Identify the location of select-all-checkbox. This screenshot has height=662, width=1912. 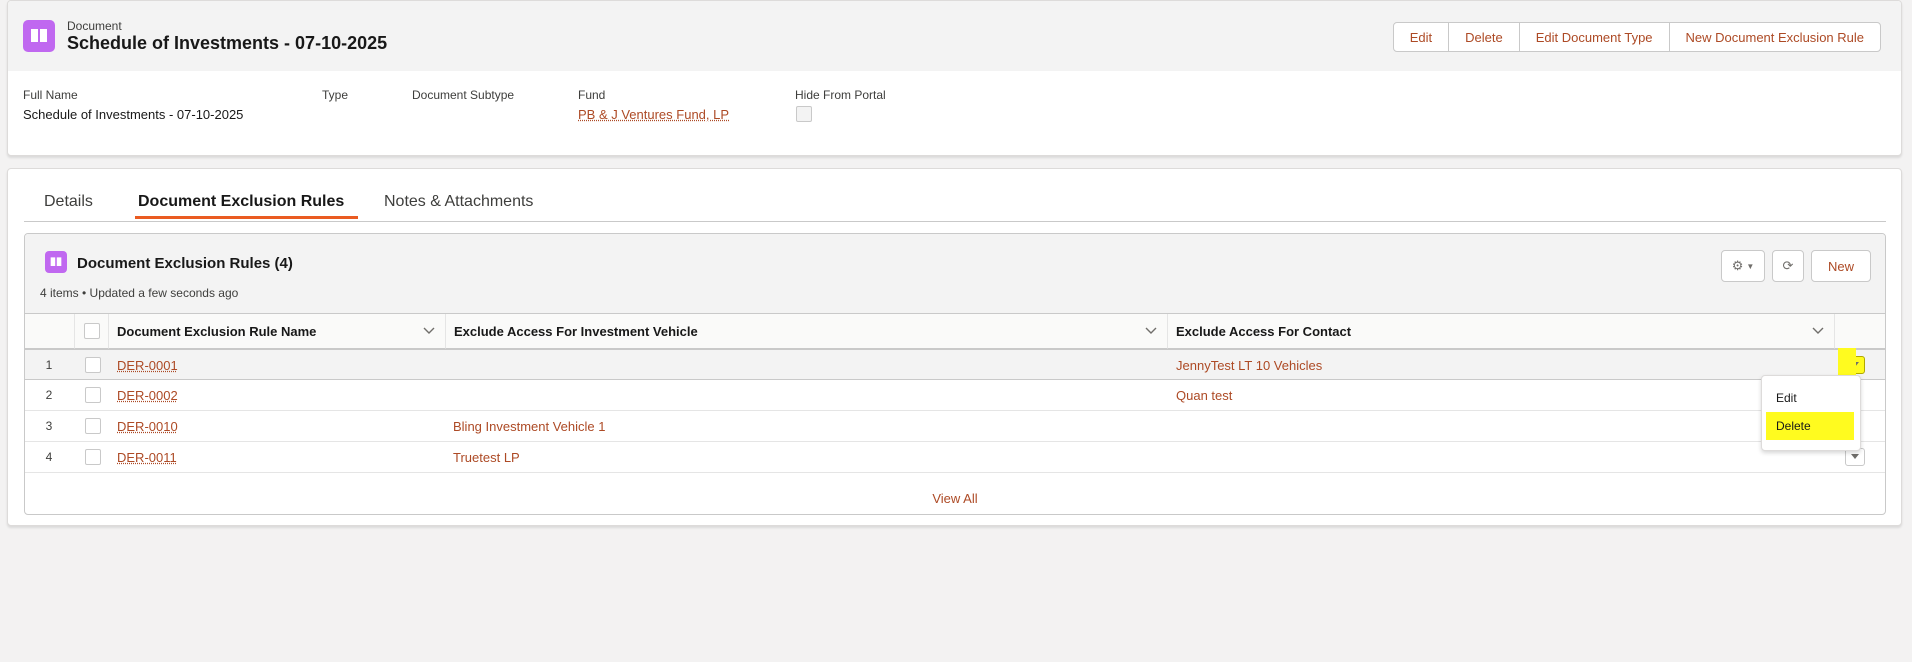
(92, 331).